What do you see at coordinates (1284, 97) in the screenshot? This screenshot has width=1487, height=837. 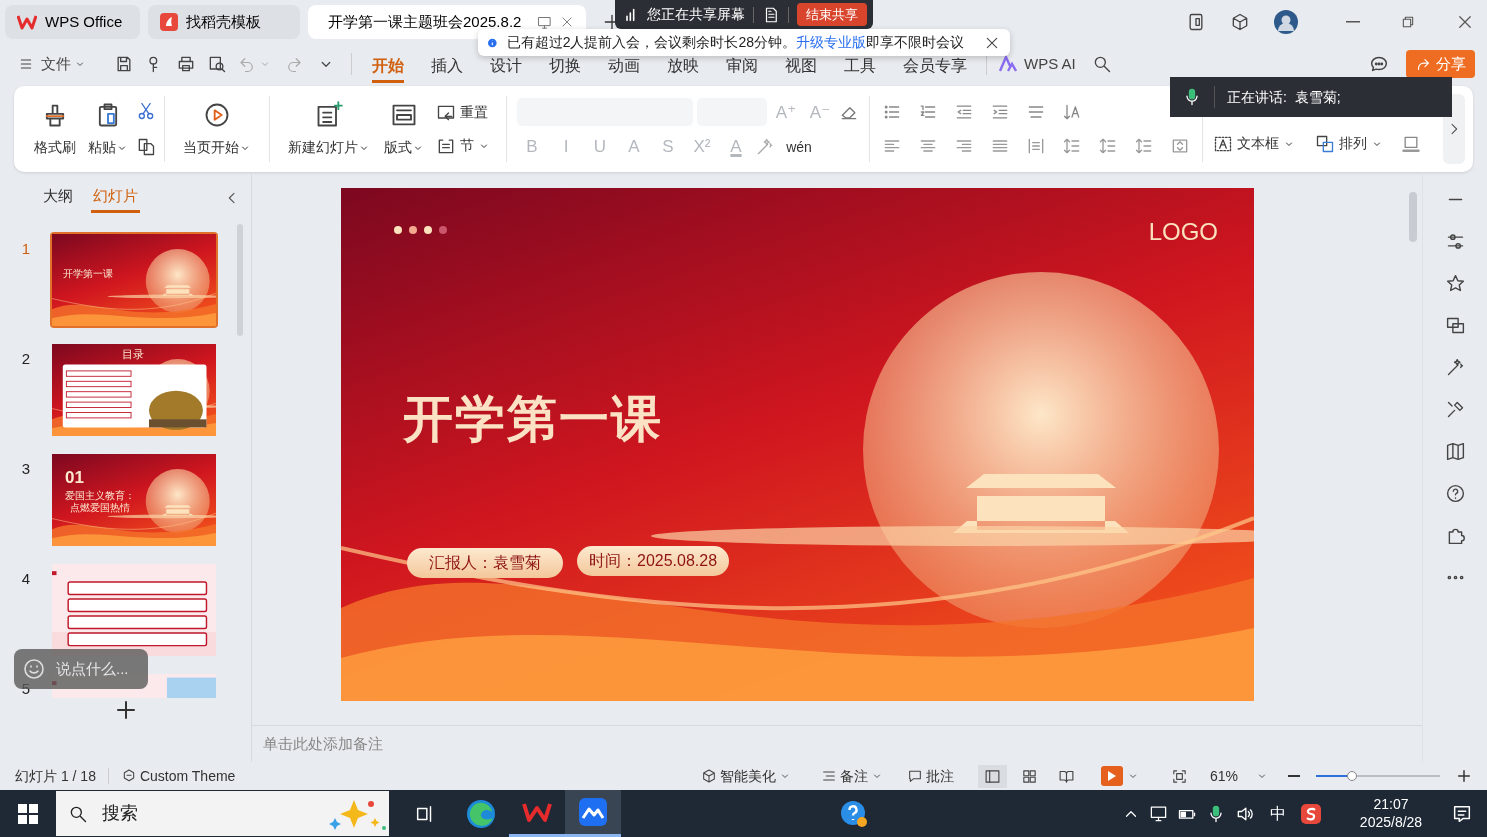 I see `speaker-name: 正在讲话: 袁雪菊;` at bounding box center [1284, 97].